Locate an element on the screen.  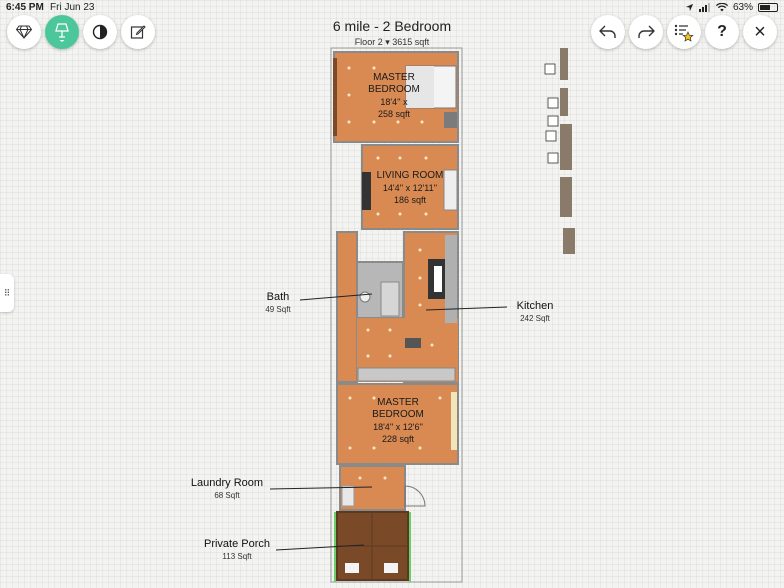
room-label-master-top: MASTER BEDROOM 18'4'' x 258 sqft is located at coordinates (394, 96).